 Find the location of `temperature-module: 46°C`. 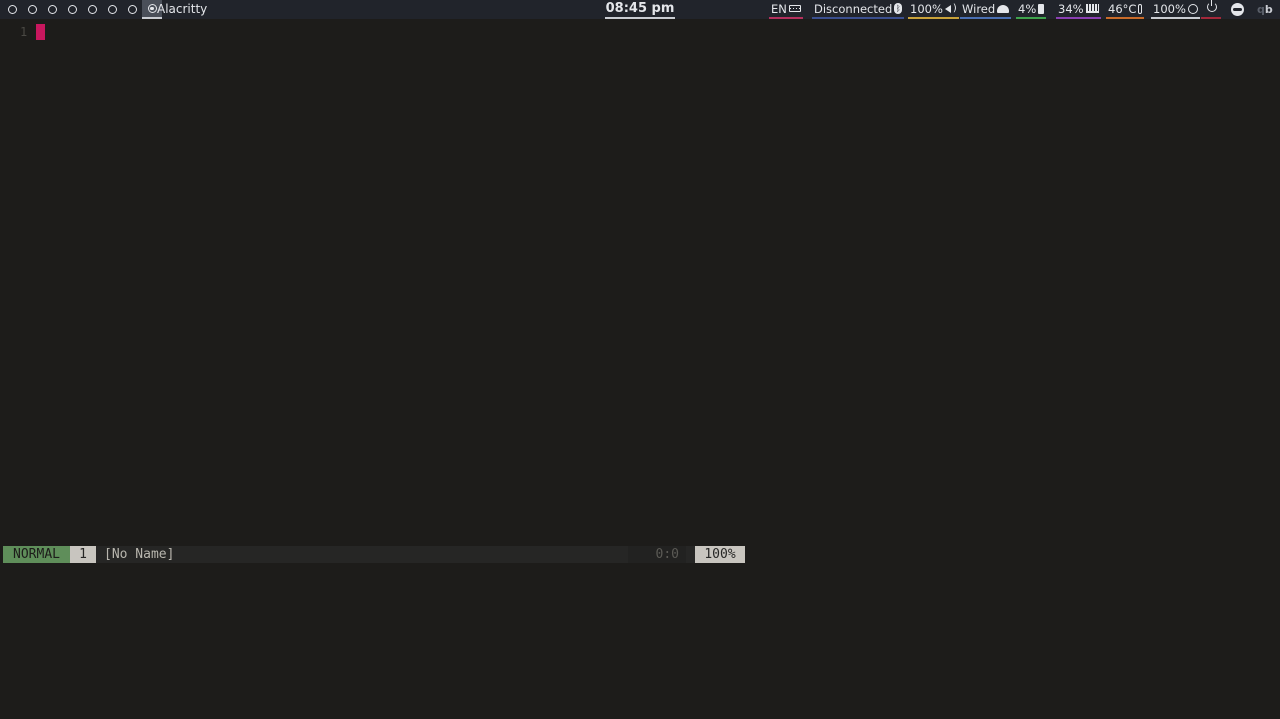

temperature-module: 46°C is located at coordinates (1125, 9).